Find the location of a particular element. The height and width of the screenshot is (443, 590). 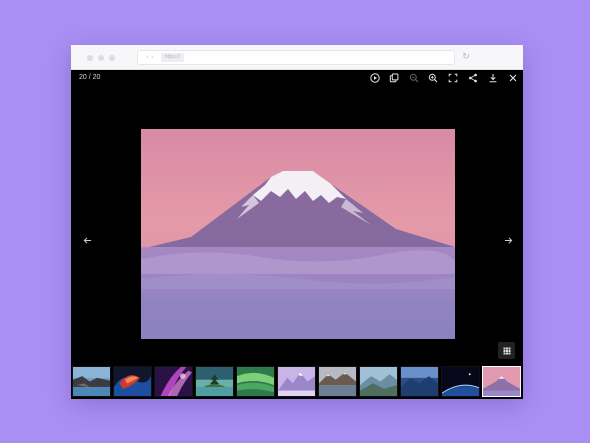

thumbnail-tree-island is located at coordinates (214, 381).